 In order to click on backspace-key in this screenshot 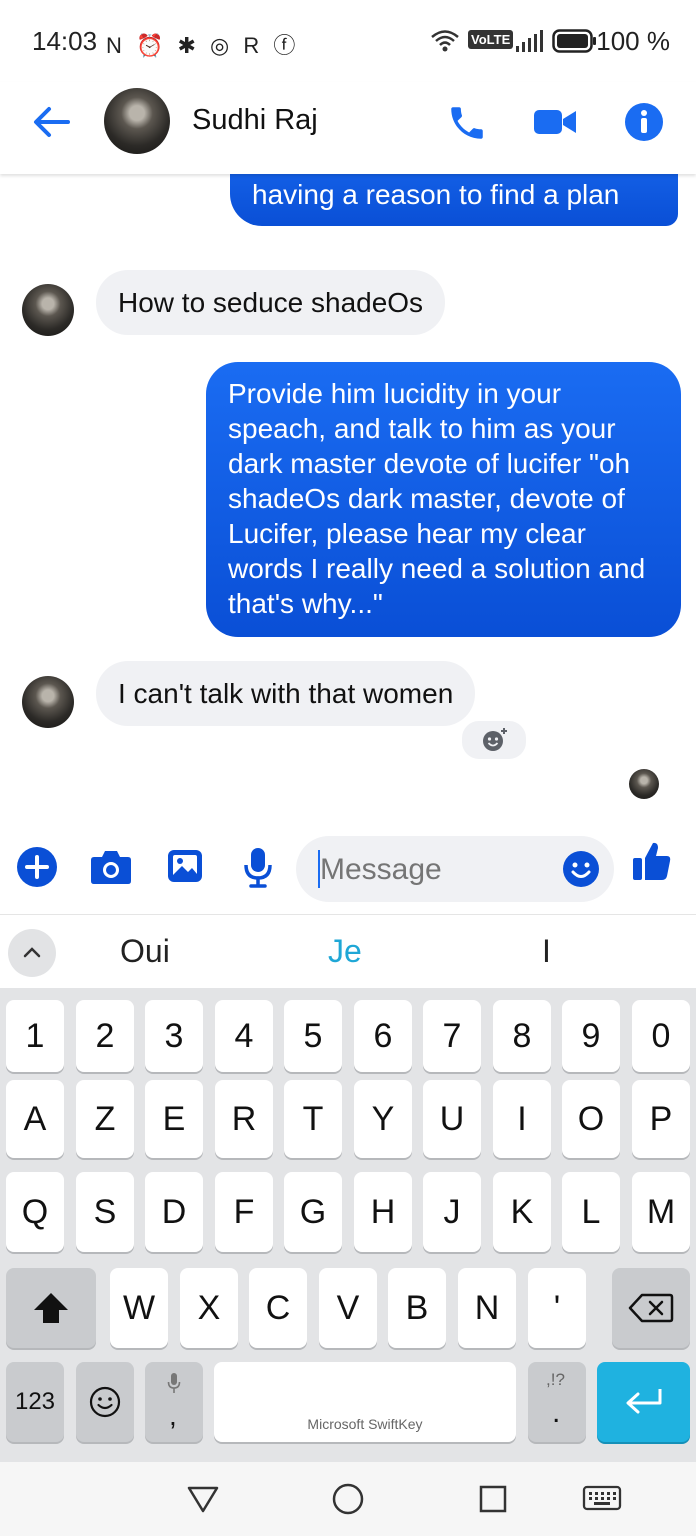, I will do `click(651, 1308)`.